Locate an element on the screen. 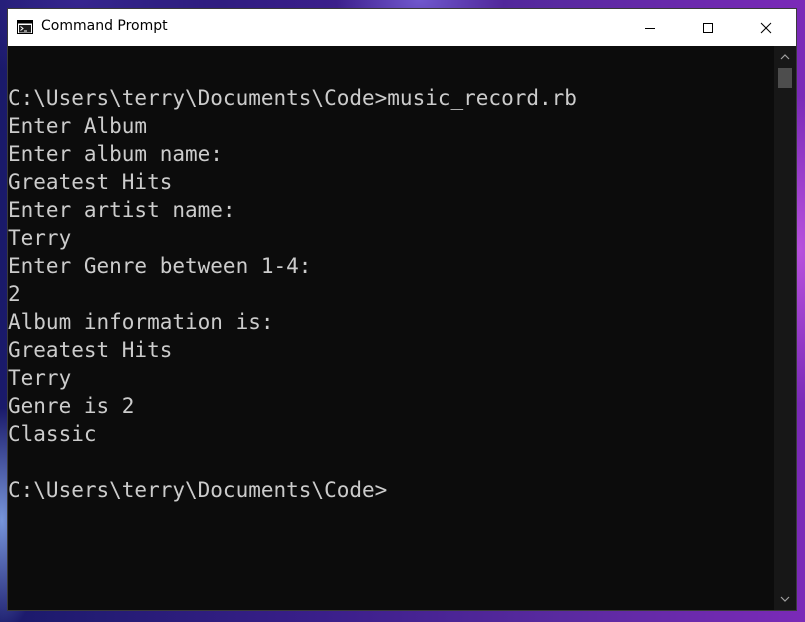 The image size is (805, 622). scroll-up-icon is located at coordinates (785, 57).